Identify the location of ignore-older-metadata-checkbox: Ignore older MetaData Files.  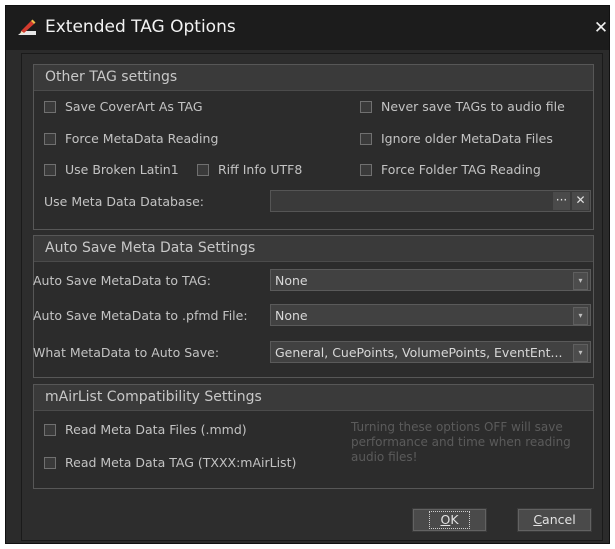
(456, 138).